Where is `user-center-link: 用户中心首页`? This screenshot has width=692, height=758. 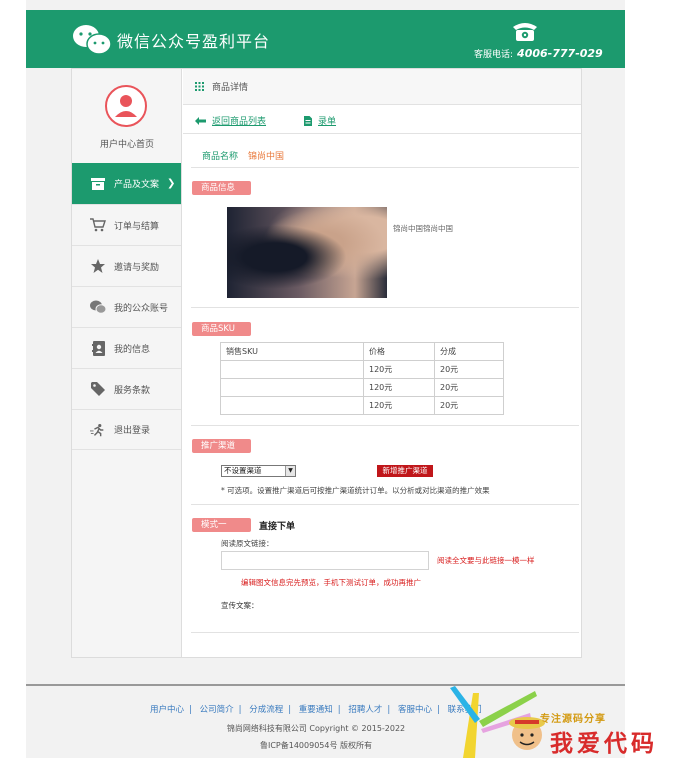
user-center-link: 用户中心首页 is located at coordinates (127, 143).